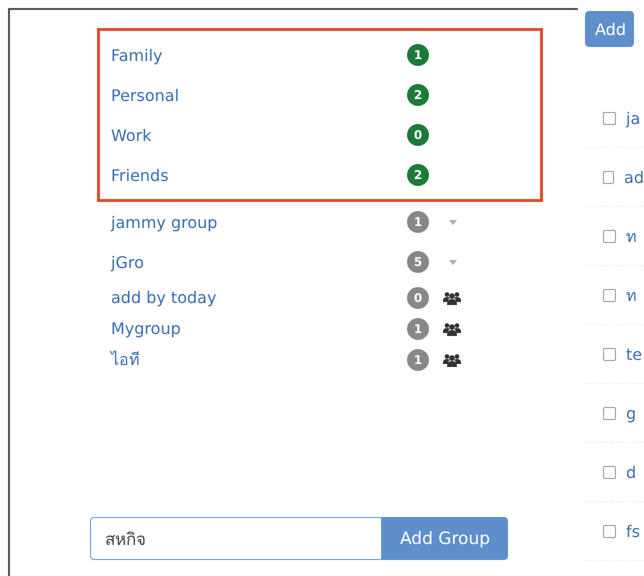  Describe the element at coordinates (418, 262) in the screenshot. I see `count-badge: 5` at that location.